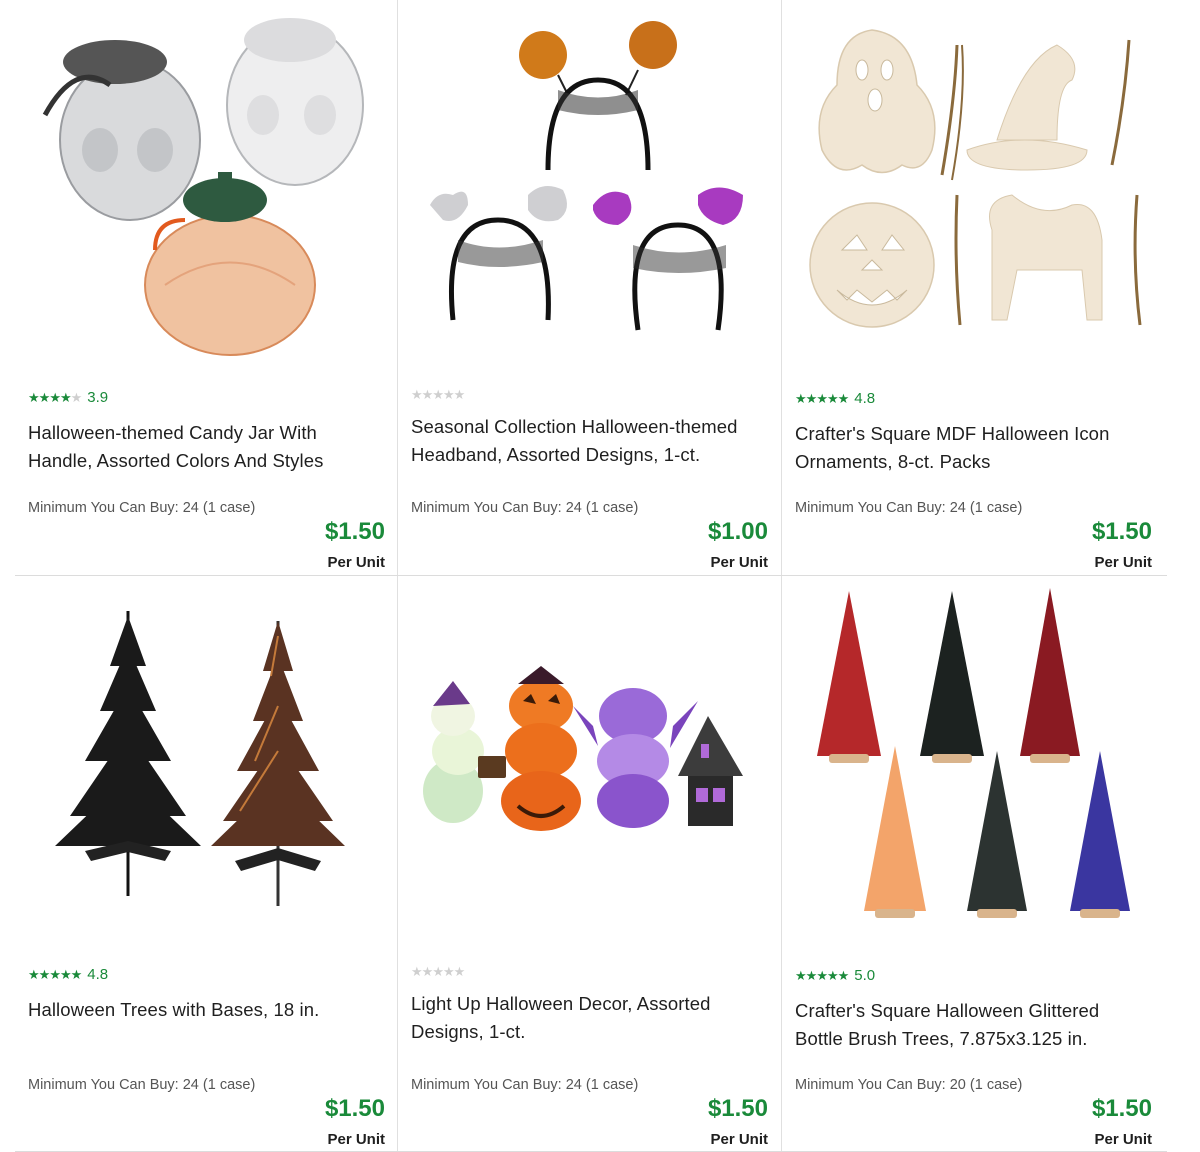  I want to click on title-line: Crafter's Square MDF Halloween Icon, so click(952, 433).